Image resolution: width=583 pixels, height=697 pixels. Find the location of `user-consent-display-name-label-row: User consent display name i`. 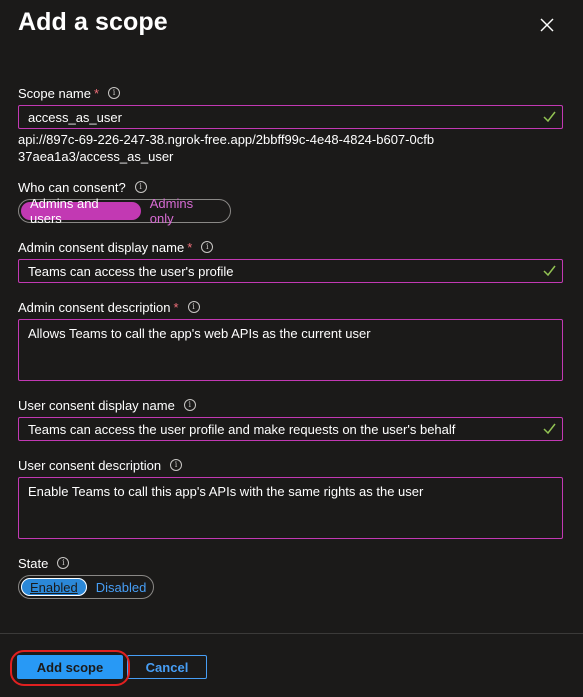

user-consent-display-name-label-row: User consent display name i is located at coordinates (107, 405).